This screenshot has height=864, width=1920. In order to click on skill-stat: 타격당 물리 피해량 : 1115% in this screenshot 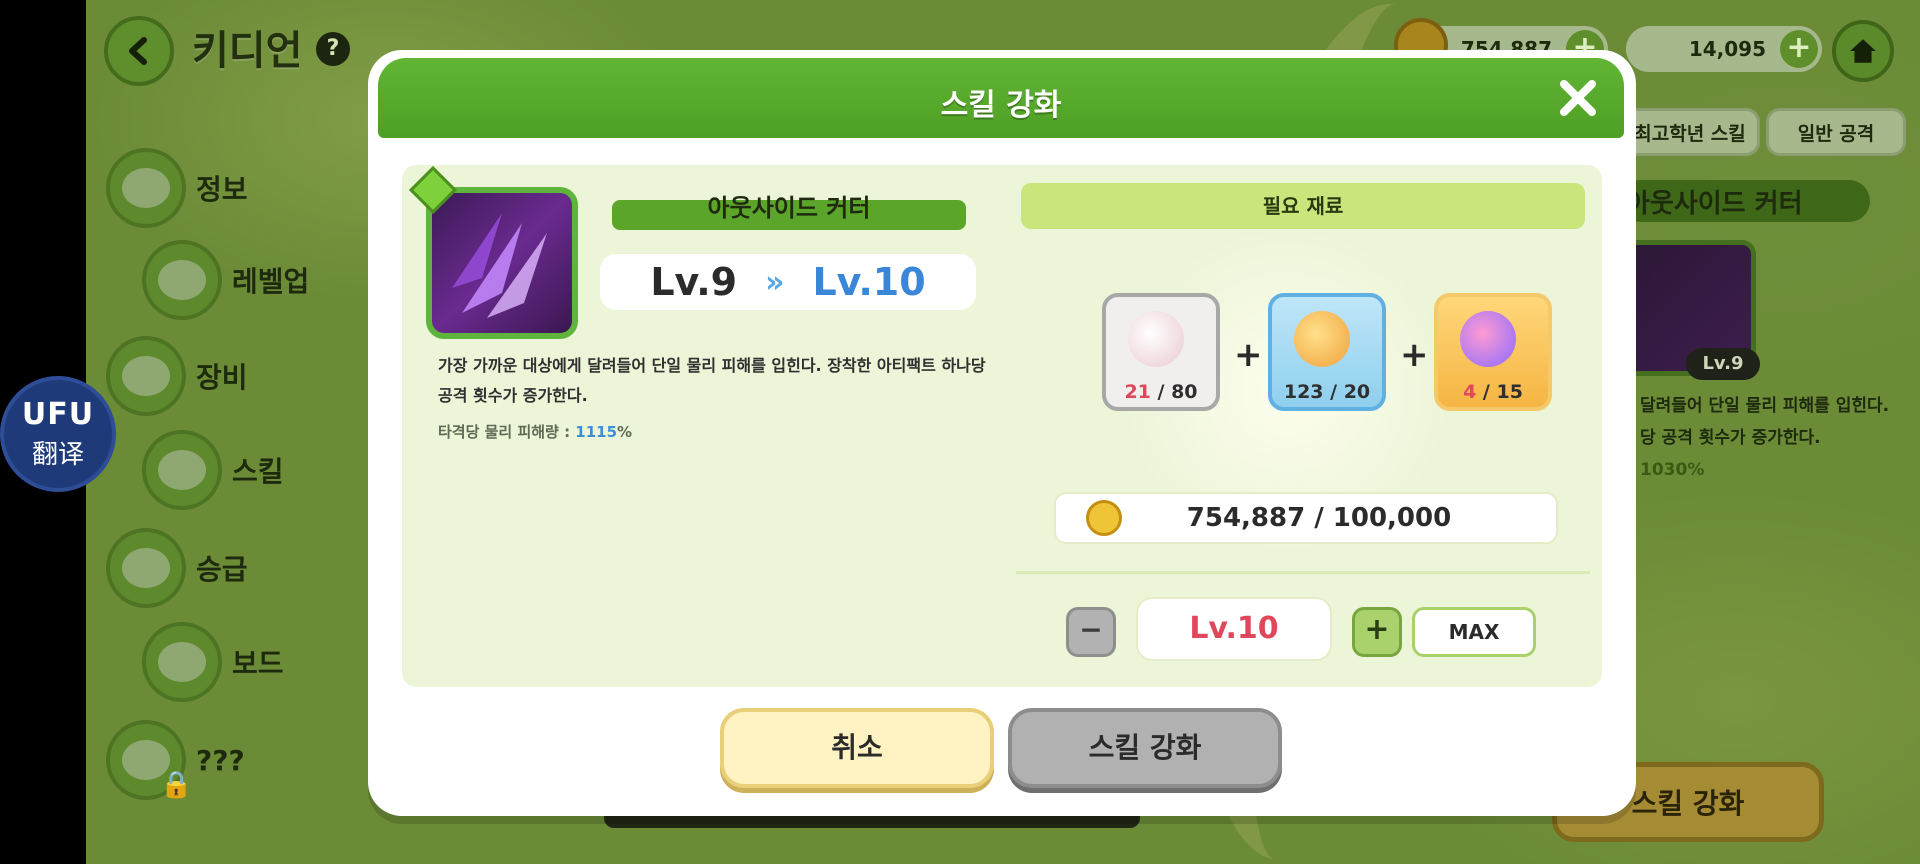, I will do `click(535, 431)`.